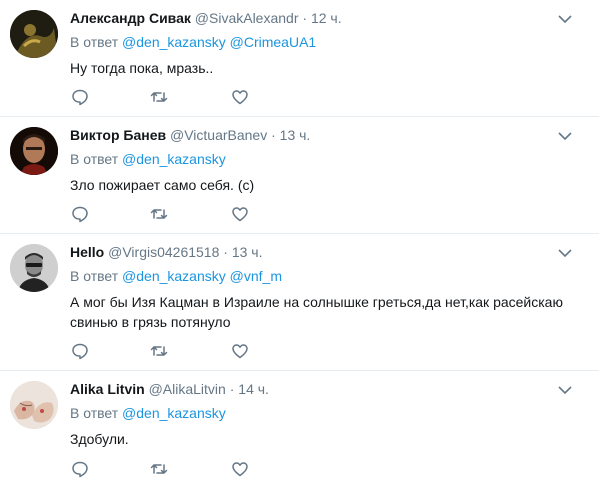 This screenshot has height=485, width=599. I want to click on tweet-header: Hello @Virgis04261518 · 13 ч., so click(166, 252).